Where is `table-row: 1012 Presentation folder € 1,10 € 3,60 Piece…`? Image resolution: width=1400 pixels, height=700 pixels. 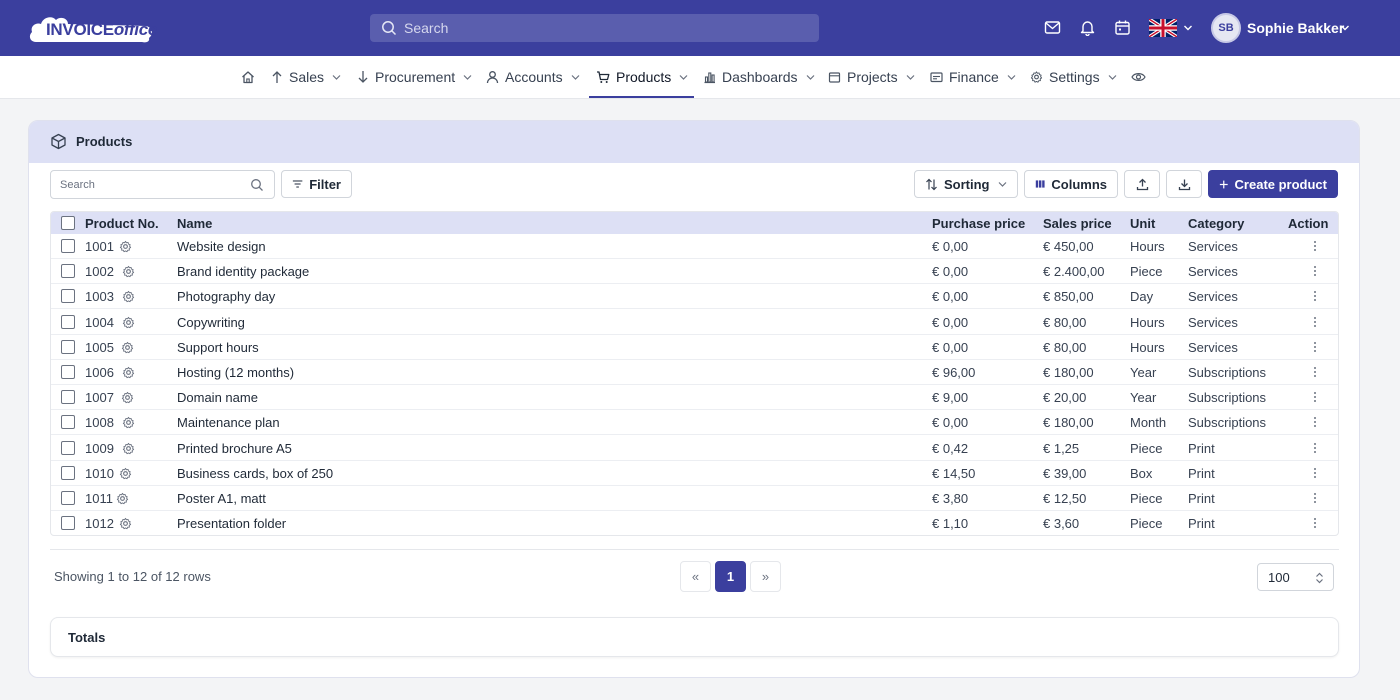 table-row: 1012 Presentation folder € 1,10 € 3,60 Piece… is located at coordinates (694, 523).